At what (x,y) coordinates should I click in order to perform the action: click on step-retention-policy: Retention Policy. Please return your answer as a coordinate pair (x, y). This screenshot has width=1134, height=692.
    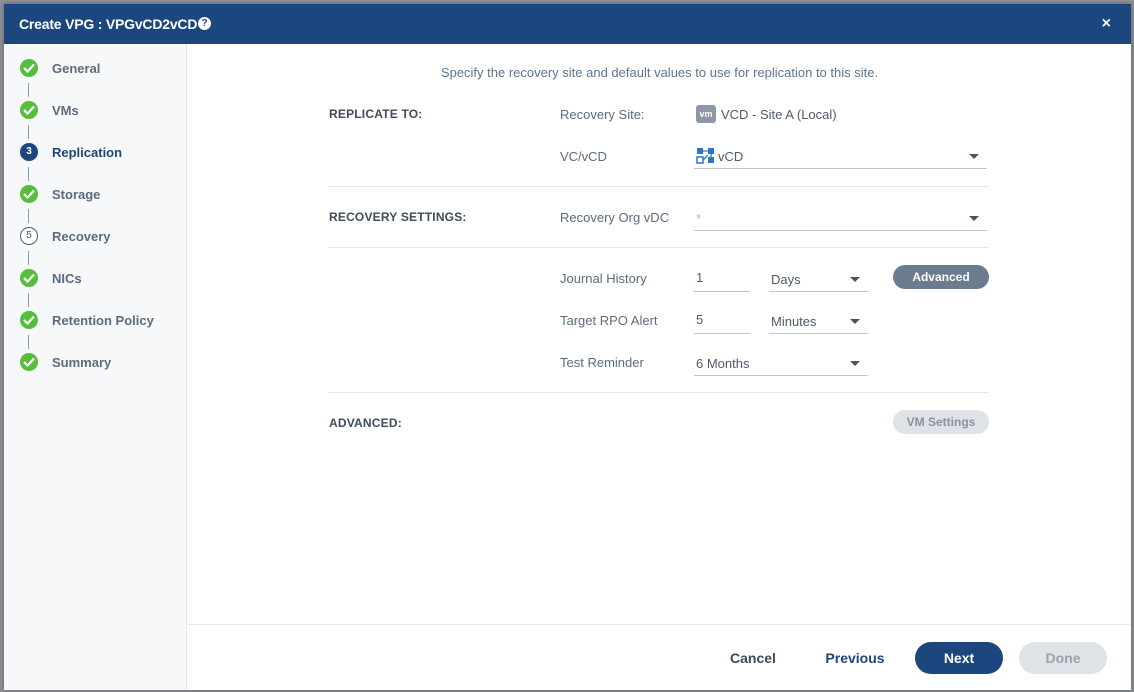
    Looking at the image, I should click on (95, 320).